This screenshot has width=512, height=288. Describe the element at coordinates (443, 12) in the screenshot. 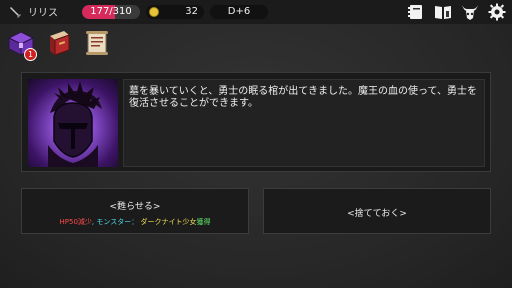

I see `book-icon` at that location.